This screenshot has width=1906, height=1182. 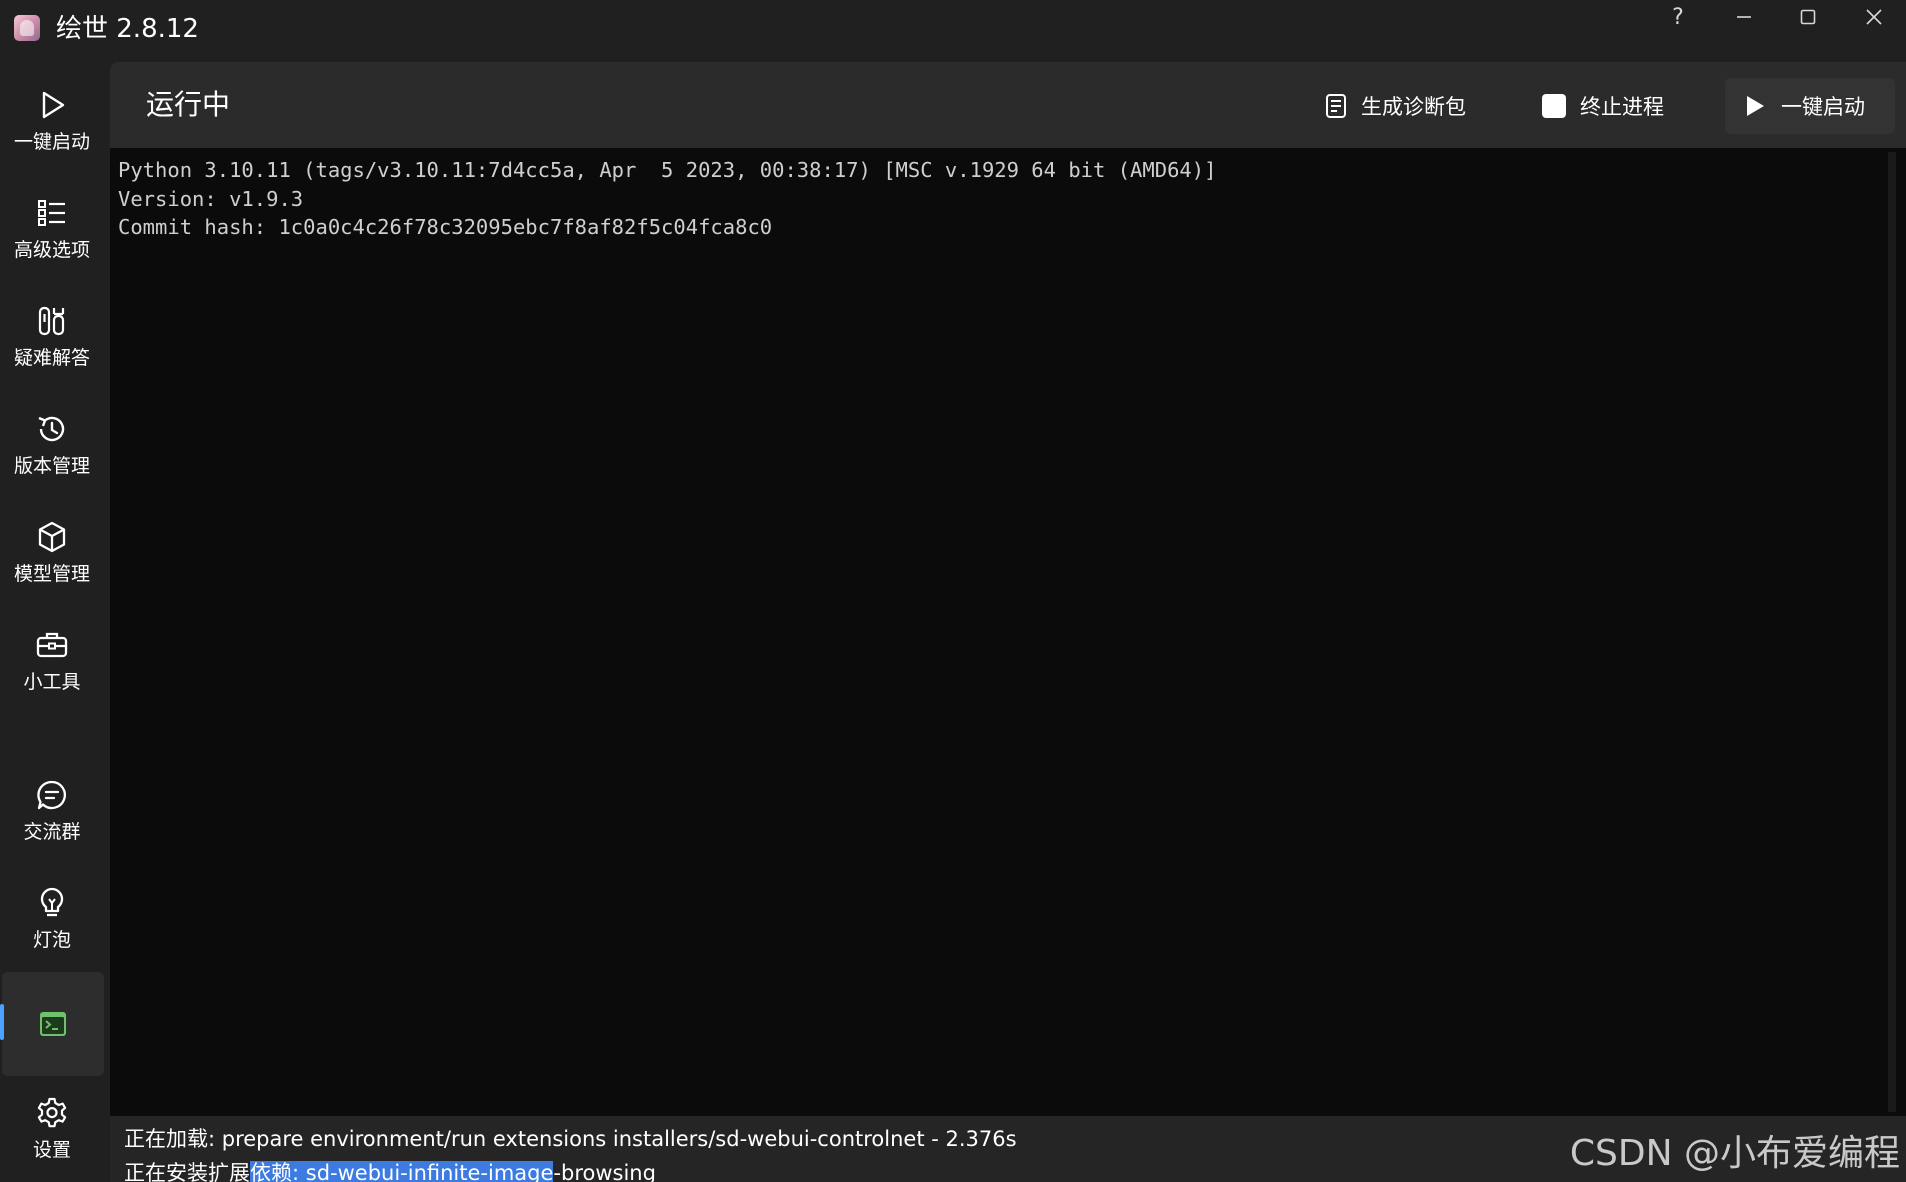 What do you see at coordinates (51, 142) in the screenshot?
I see `sidebar-item-label: 一键启动` at bounding box center [51, 142].